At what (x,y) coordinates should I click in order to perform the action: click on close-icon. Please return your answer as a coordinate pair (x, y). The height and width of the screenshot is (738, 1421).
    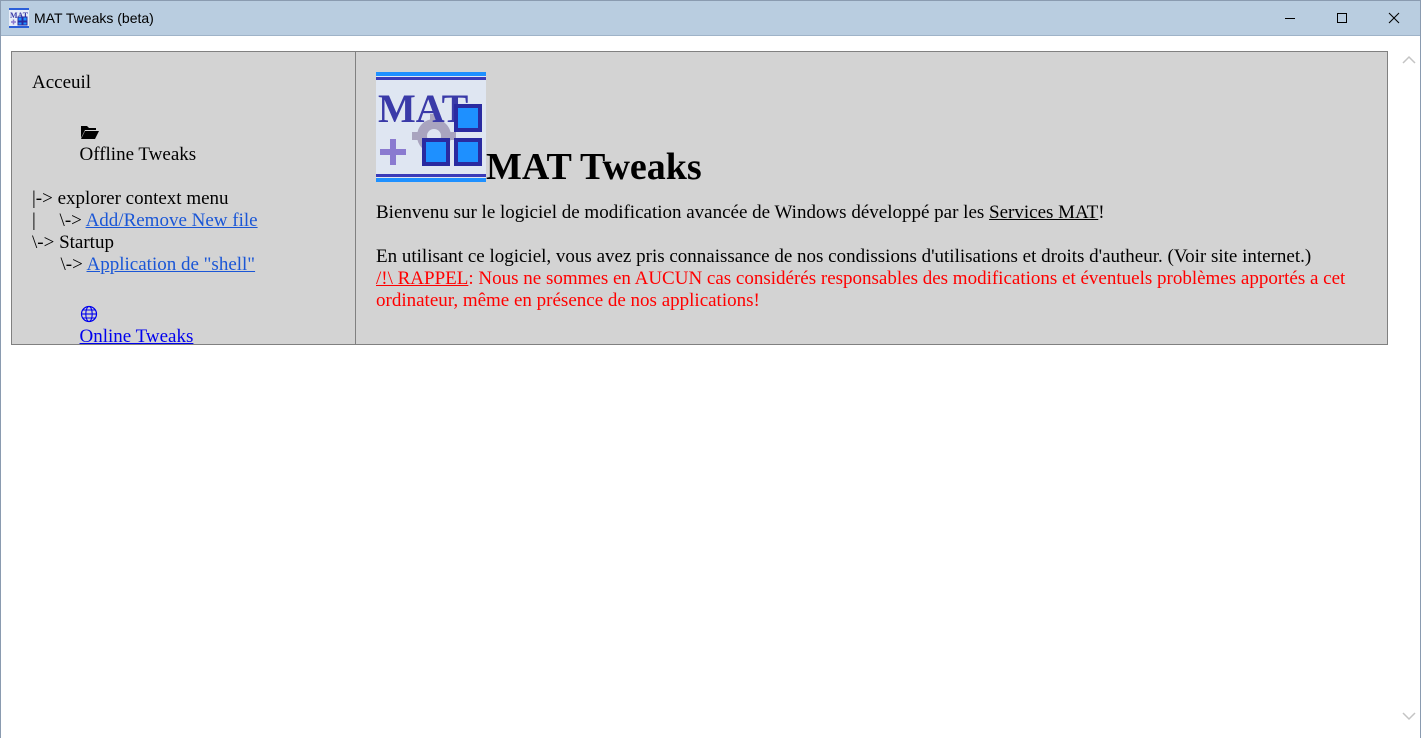
    Looking at the image, I should click on (1394, 18).